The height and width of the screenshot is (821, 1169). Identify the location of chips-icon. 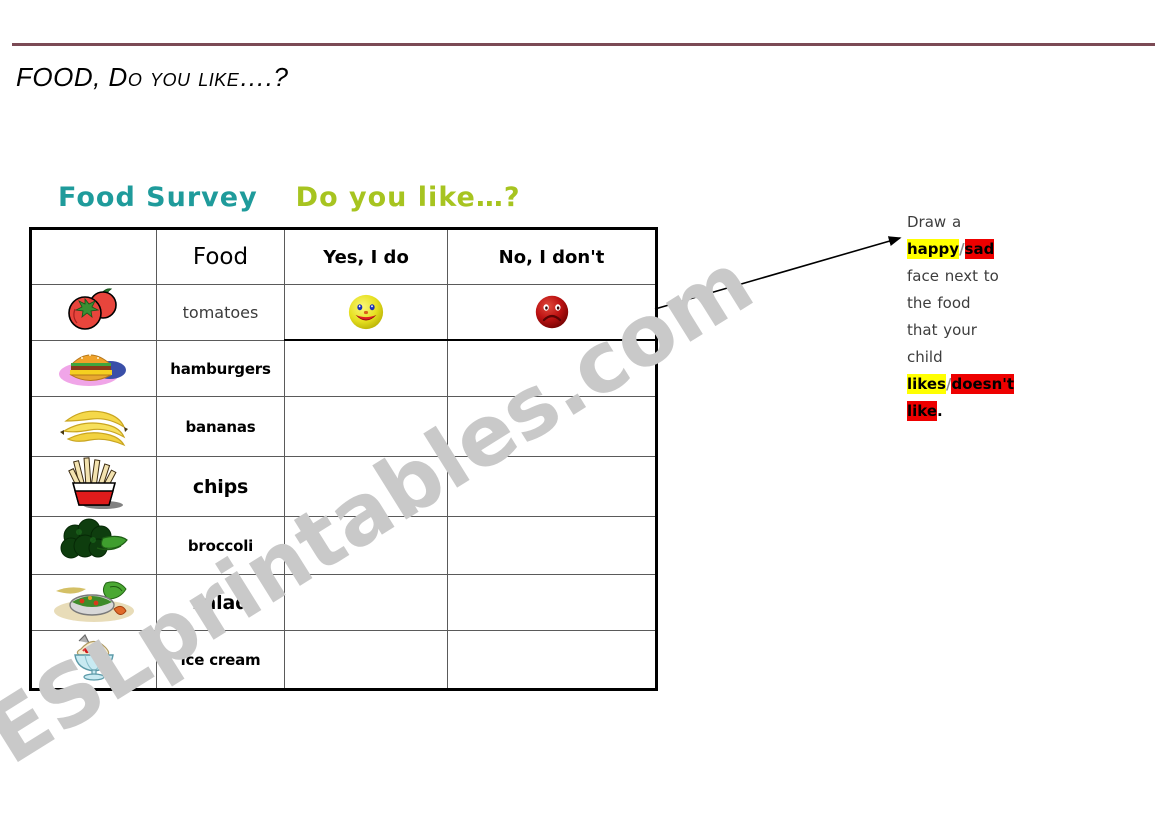
(95, 483).